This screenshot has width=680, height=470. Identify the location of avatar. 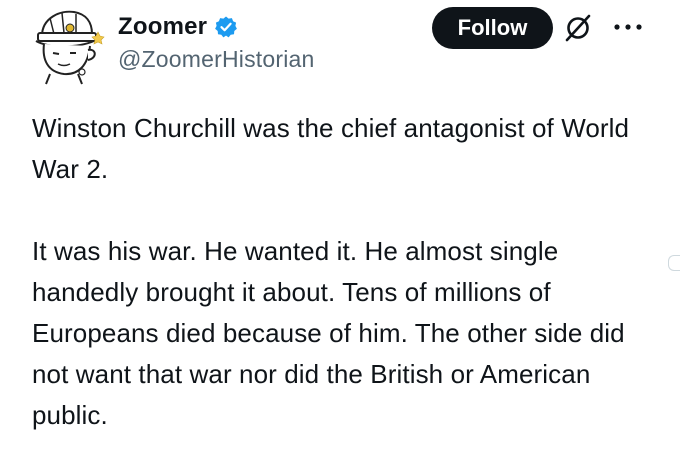
(64, 46).